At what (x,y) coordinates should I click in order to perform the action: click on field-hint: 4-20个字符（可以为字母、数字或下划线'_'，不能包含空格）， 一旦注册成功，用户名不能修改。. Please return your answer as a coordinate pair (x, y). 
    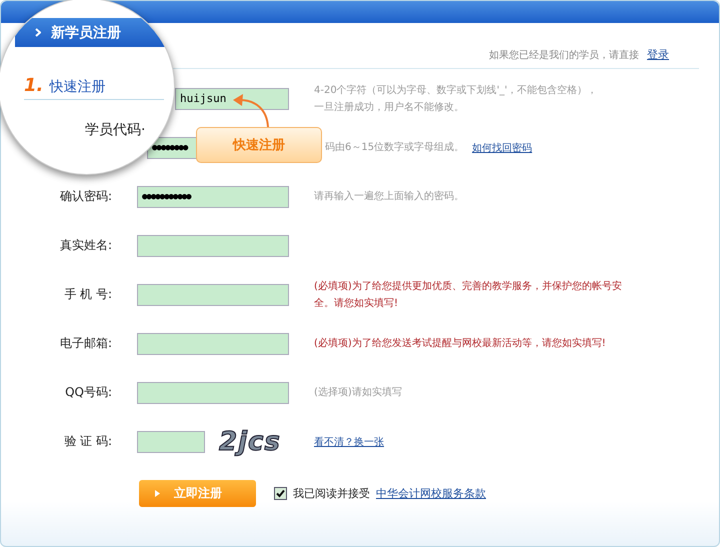
    Looking at the image, I should click on (456, 99).